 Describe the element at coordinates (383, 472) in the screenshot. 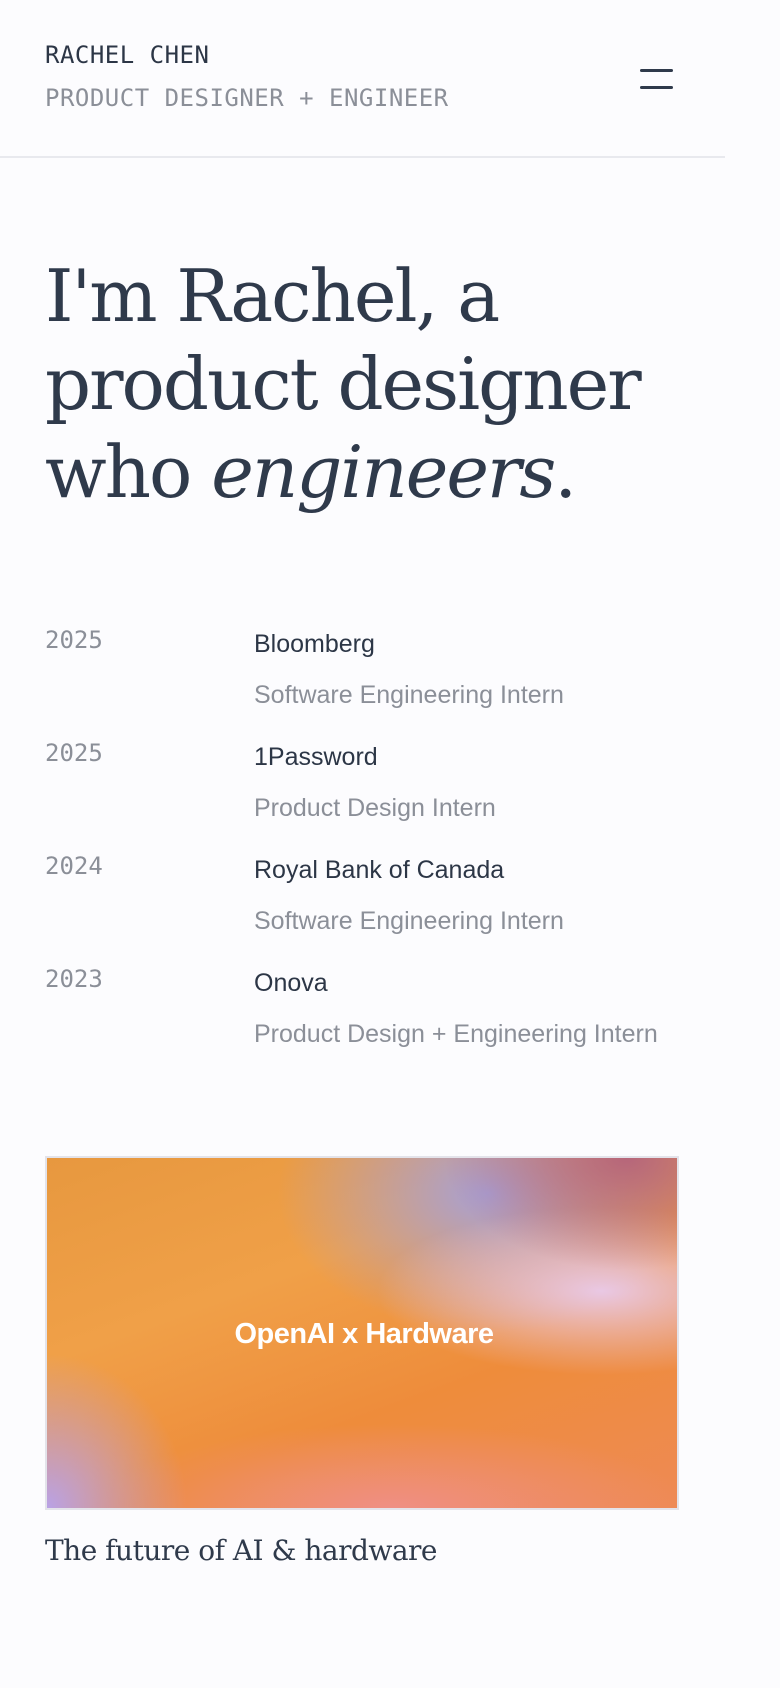

I see `hero-headline-emphasis: engineers` at that location.